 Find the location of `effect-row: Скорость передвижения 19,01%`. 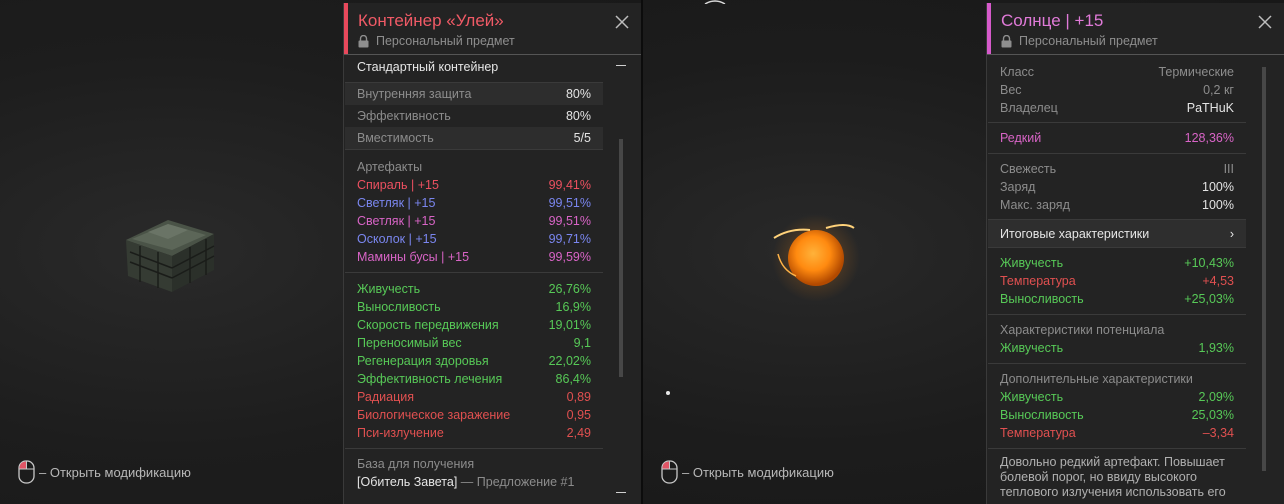

effect-row: Скорость передвижения 19,01% is located at coordinates (474, 325).